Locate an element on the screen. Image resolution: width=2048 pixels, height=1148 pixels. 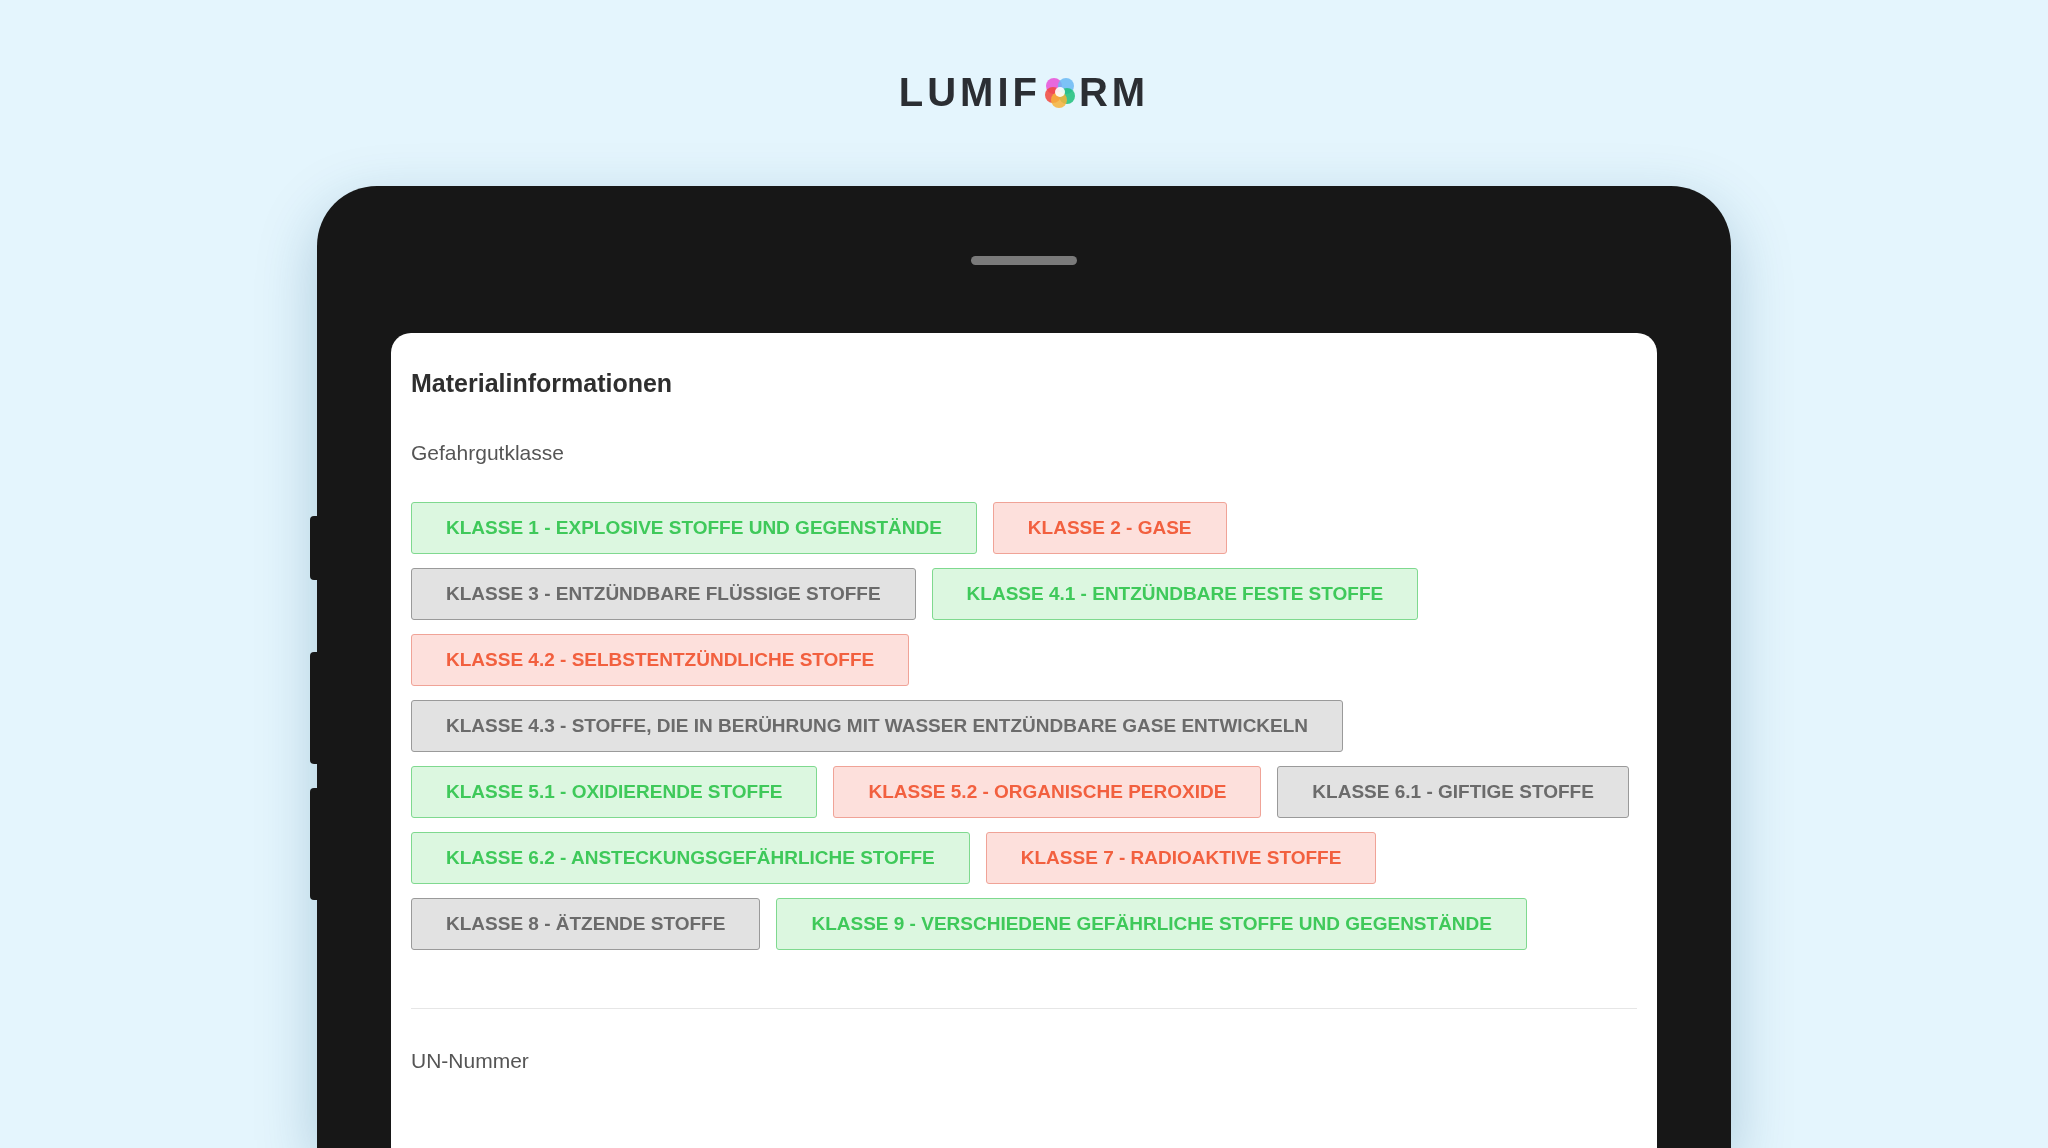
hazard-class-option: KLASSE 4.3 - STOFFE, DIE IN BERÜHRUNG MIT WASSER ENTZÜNDBARE GASE ENTWICKELN is located at coordinates (877, 726).